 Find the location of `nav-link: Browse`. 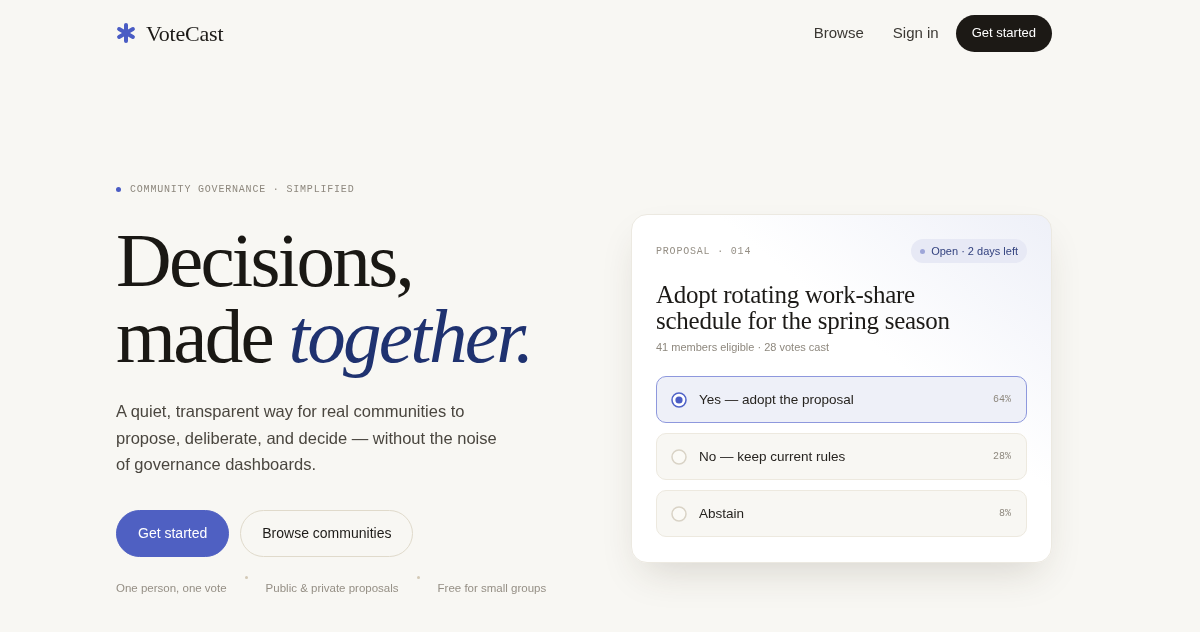

nav-link: Browse is located at coordinates (838, 33).